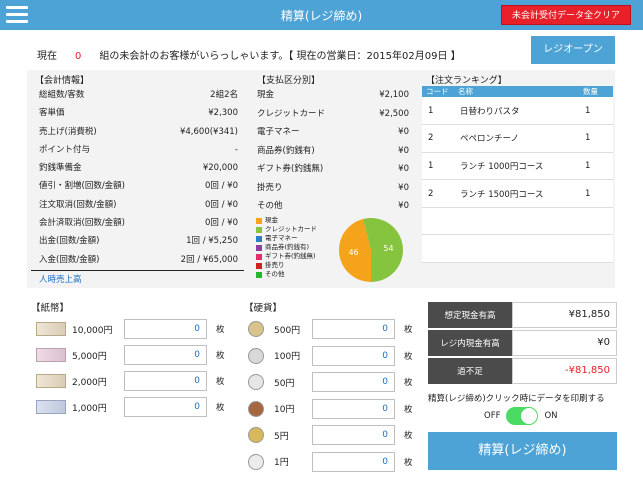 Image resolution: width=643 pixels, height=482 pixels. Describe the element at coordinates (596, 91) in the screenshot. I see `col-qty: 数量` at that location.